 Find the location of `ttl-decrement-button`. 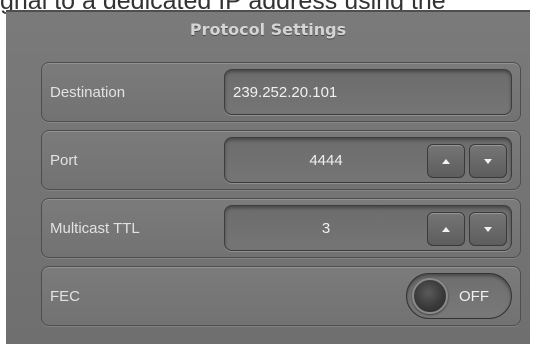

ttl-decrement-button is located at coordinates (488, 229).